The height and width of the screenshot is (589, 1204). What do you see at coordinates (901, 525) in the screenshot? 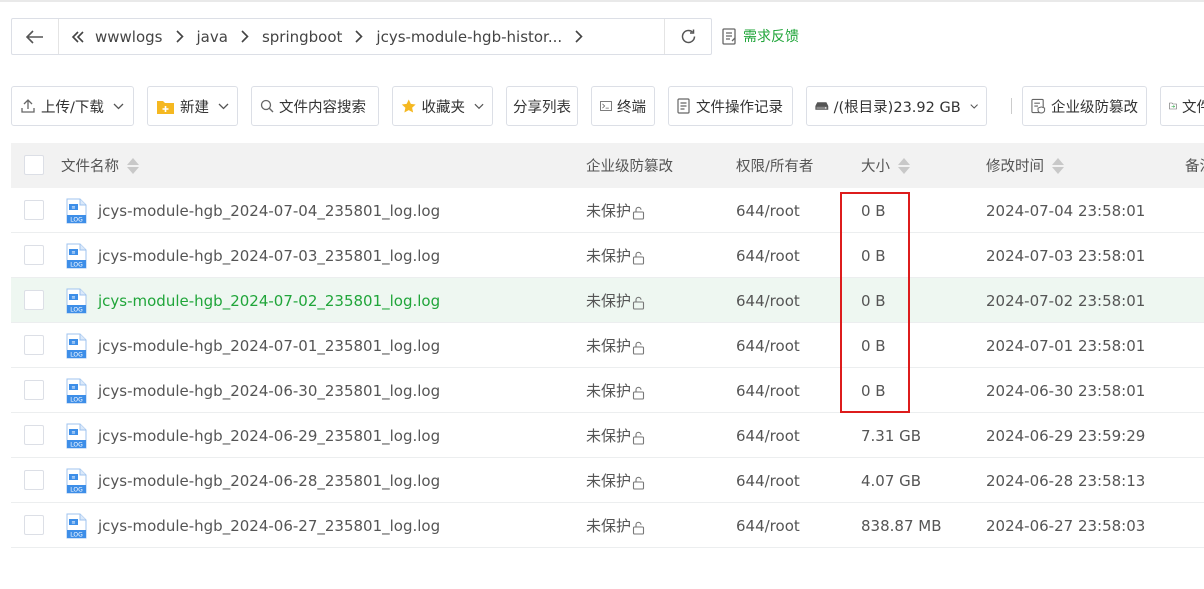
I see `size-cell: 838.87 MB` at bounding box center [901, 525].